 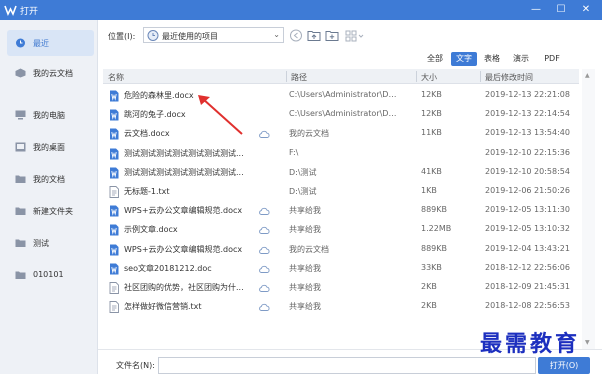 I want to click on file-name: 云文档.docx, so click(x=147, y=134).